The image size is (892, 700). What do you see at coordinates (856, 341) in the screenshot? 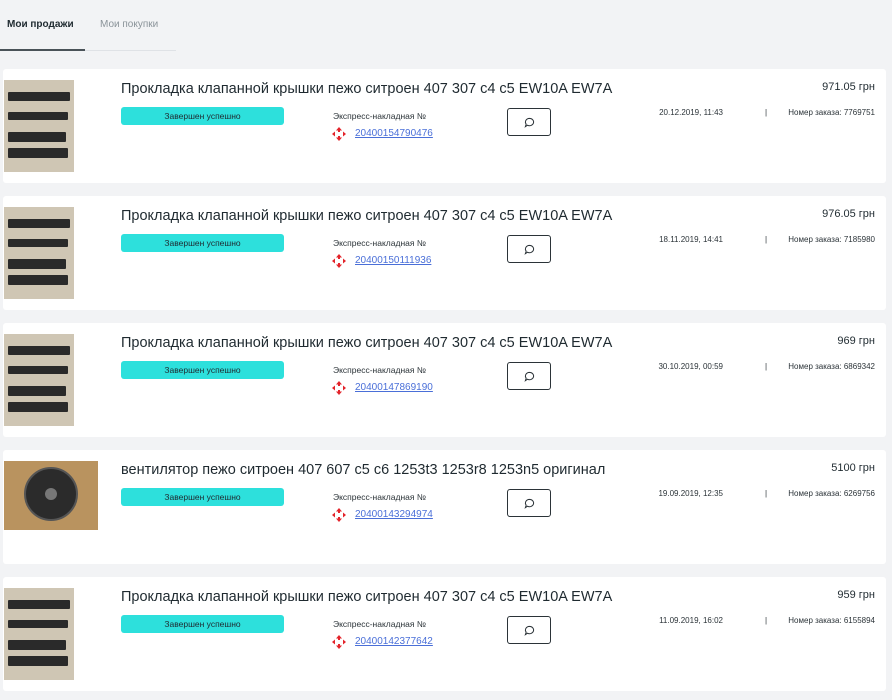
I see `order-price: 969 грн` at bounding box center [856, 341].